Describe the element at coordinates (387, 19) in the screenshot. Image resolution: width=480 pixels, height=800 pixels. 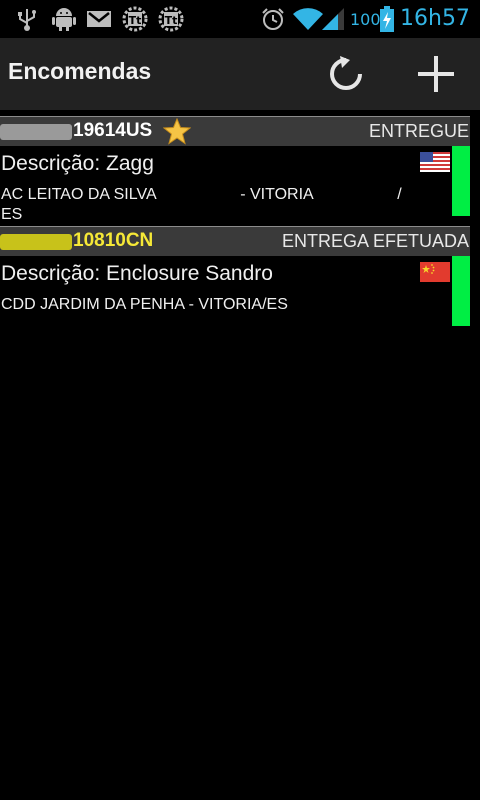
I see `battery-charging-icon` at that location.